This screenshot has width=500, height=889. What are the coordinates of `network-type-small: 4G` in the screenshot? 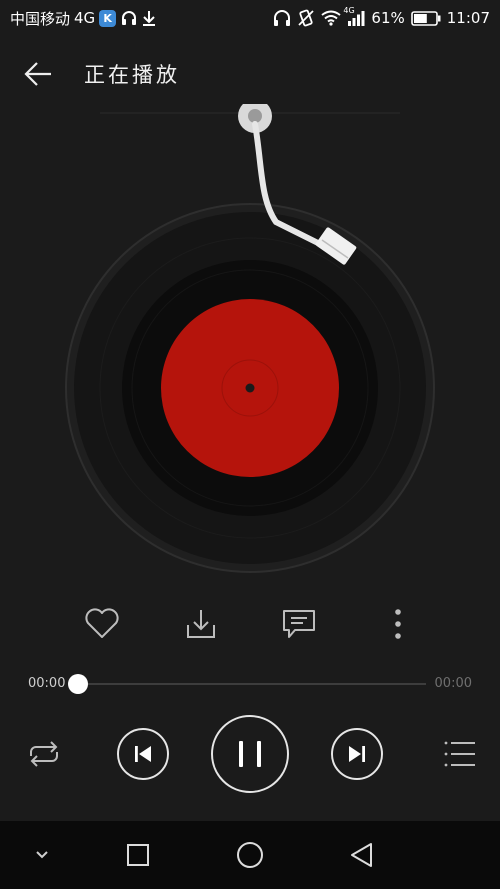 It's located at (349, 10).